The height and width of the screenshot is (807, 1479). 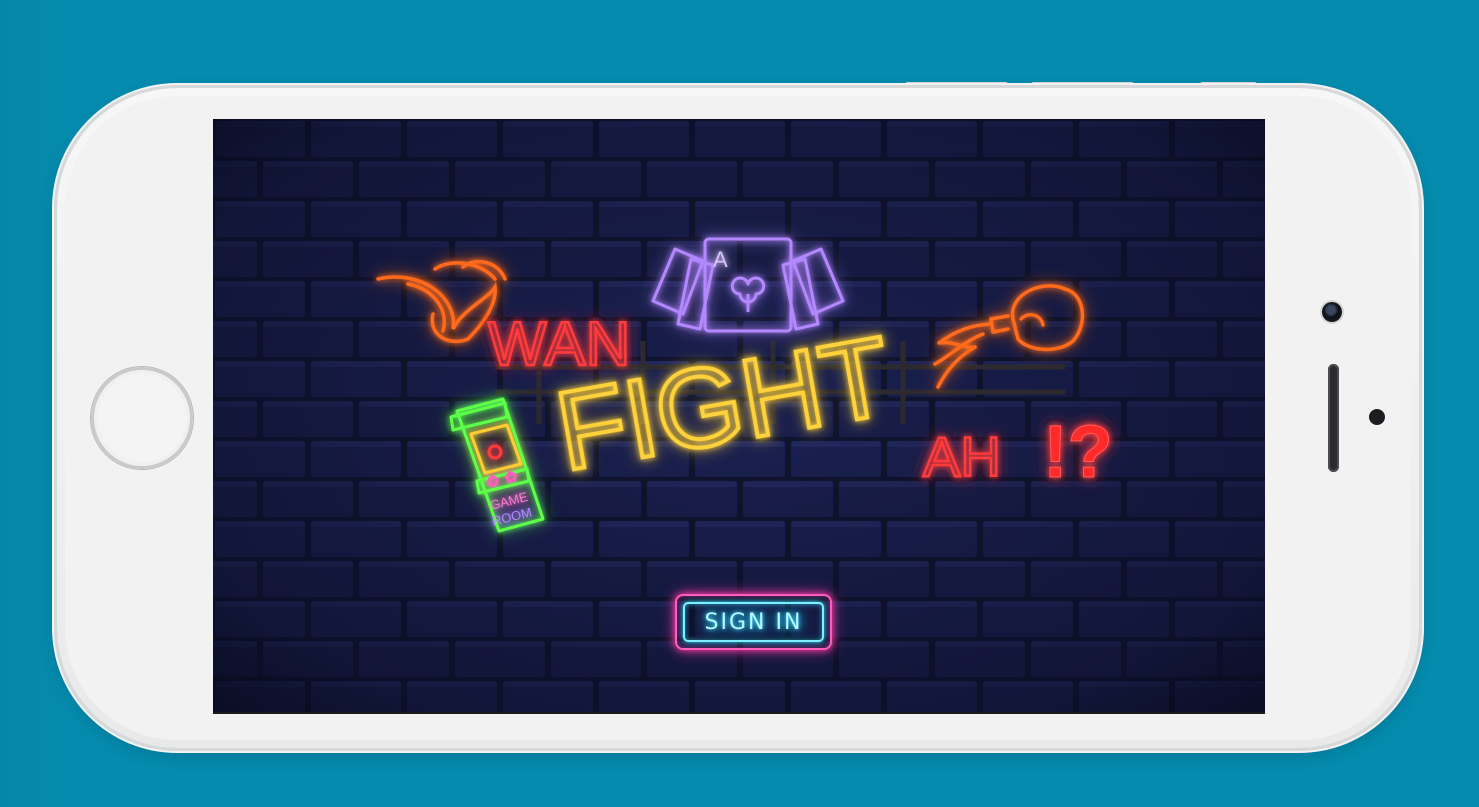 What do you see at coordinates (1377, 417) in the screenshot?
I see `proximity-sensor` at bounding box center [1377, 417].